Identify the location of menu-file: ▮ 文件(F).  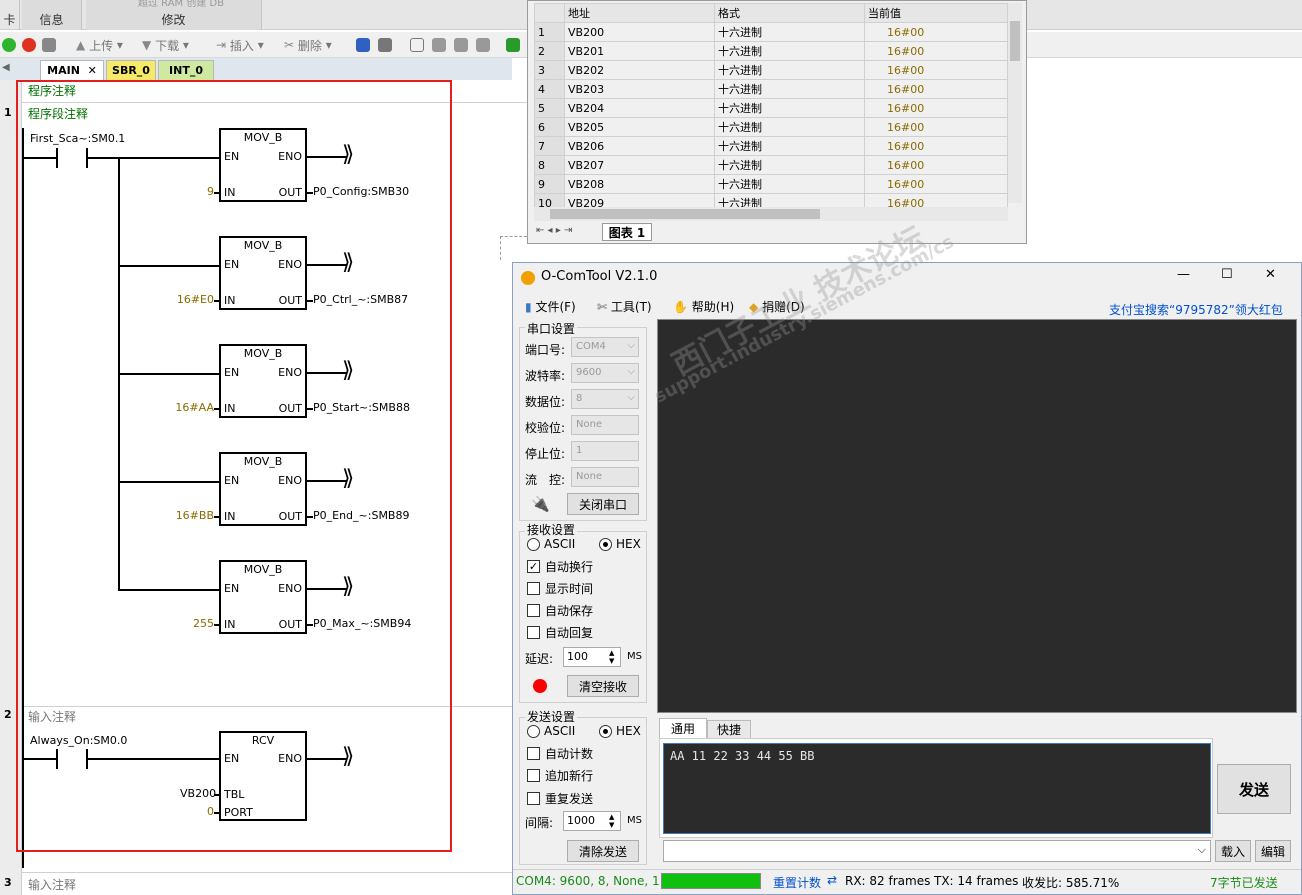
(550, 306).